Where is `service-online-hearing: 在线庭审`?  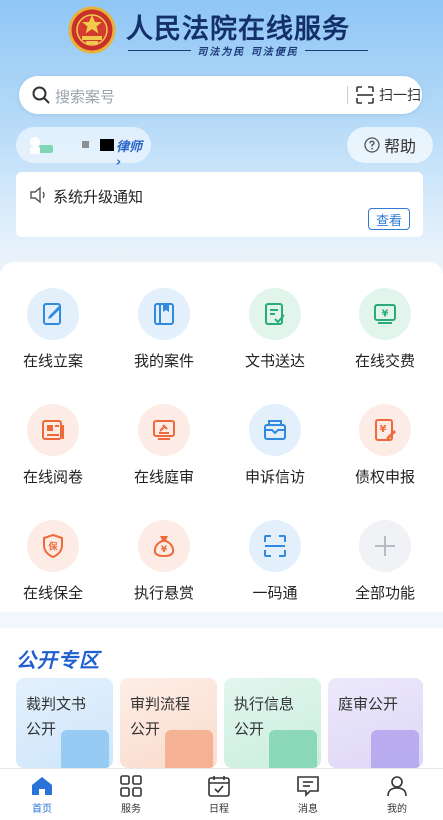 service-online-hearing: 在线庭审 is located at coordinates (162, 445).